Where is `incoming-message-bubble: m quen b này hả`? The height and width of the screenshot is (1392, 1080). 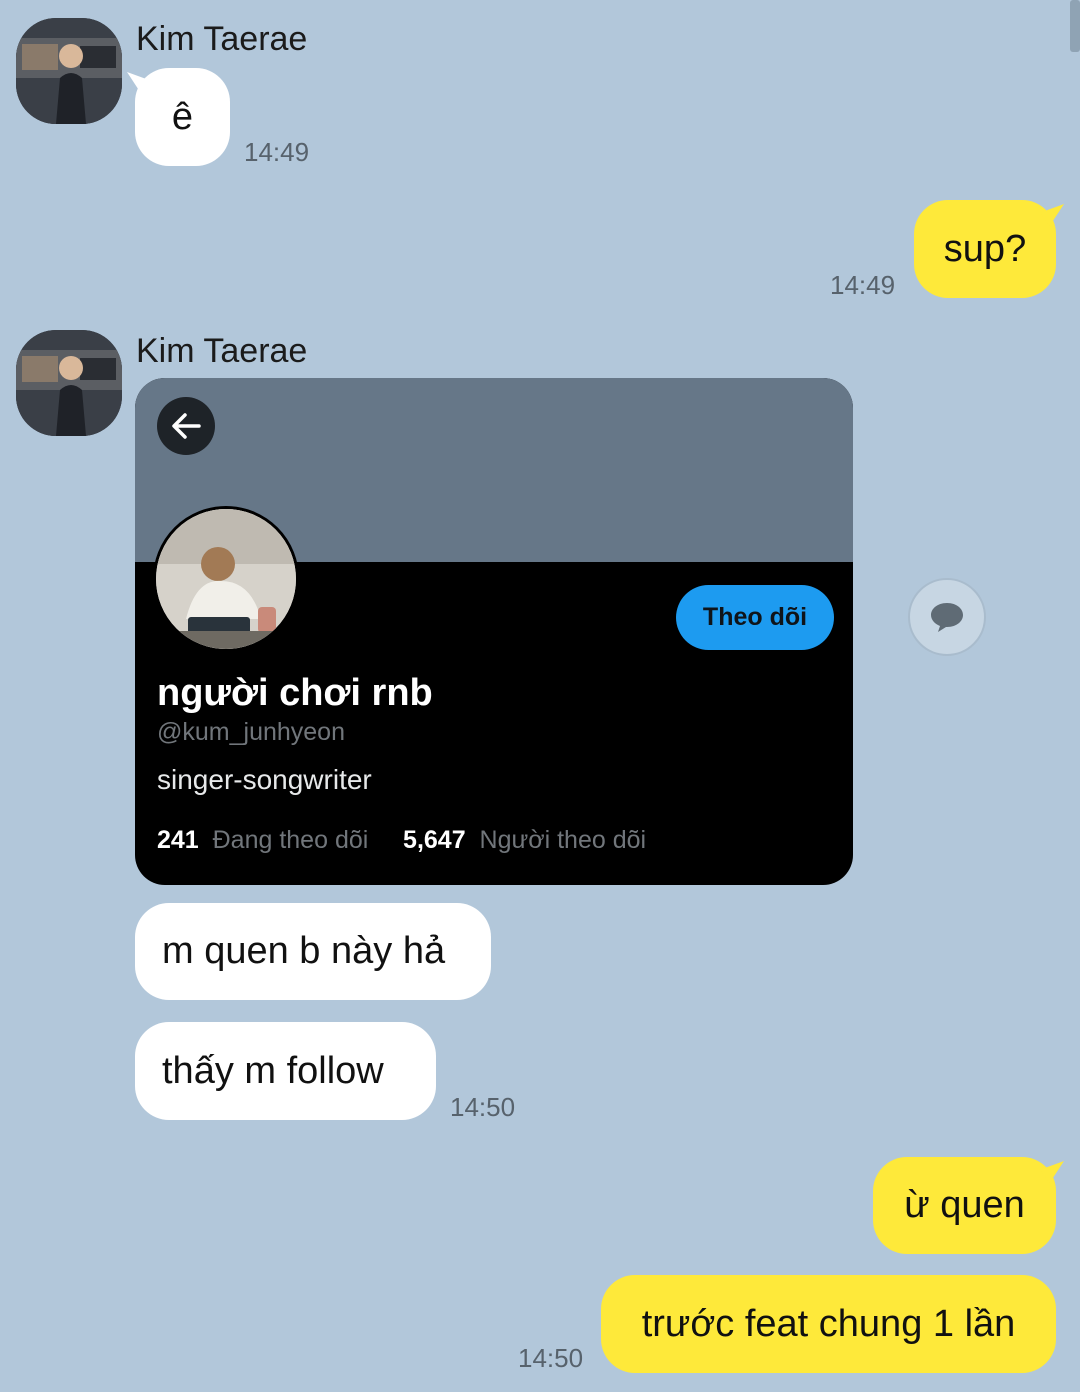
incoming-message-bubble: m quen b này hả is located at coordinates (313, 951).